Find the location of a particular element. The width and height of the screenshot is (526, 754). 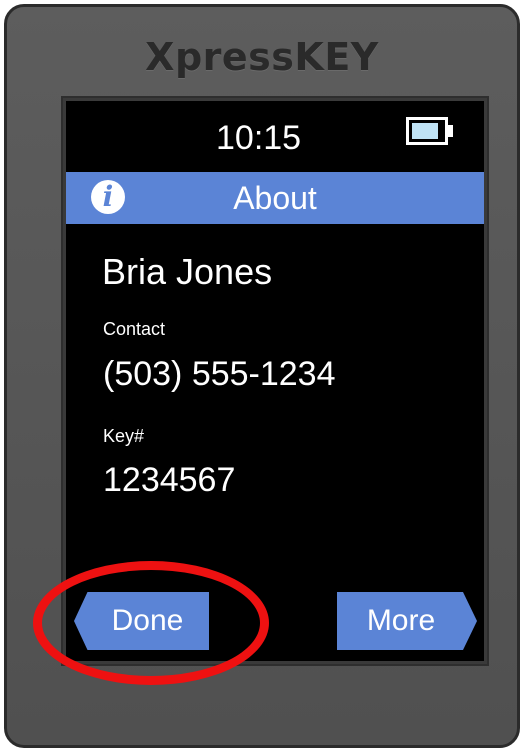

battery-level-fill is located at coordinates (425, 131).